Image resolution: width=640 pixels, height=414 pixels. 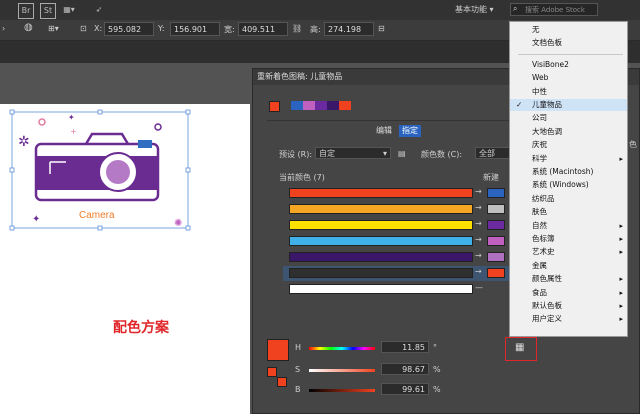 I want to click on tab-edit: 编辑, so click(x=384, y=131).